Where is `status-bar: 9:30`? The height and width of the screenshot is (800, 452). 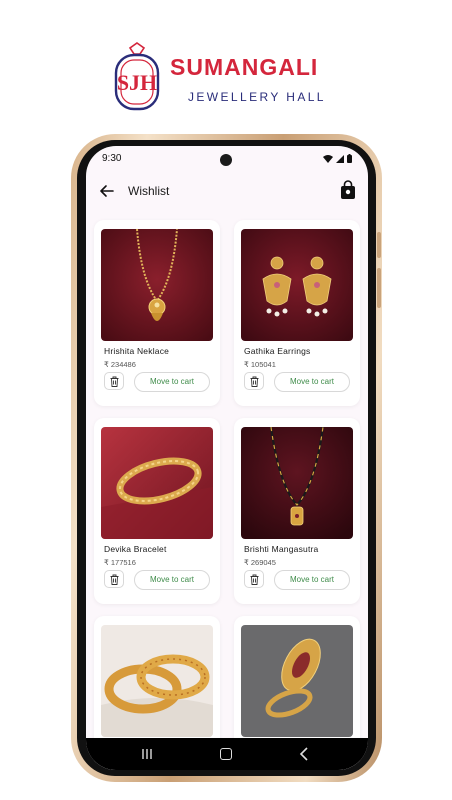
status-bar: 9:30 is located at coordinates (227, 159).